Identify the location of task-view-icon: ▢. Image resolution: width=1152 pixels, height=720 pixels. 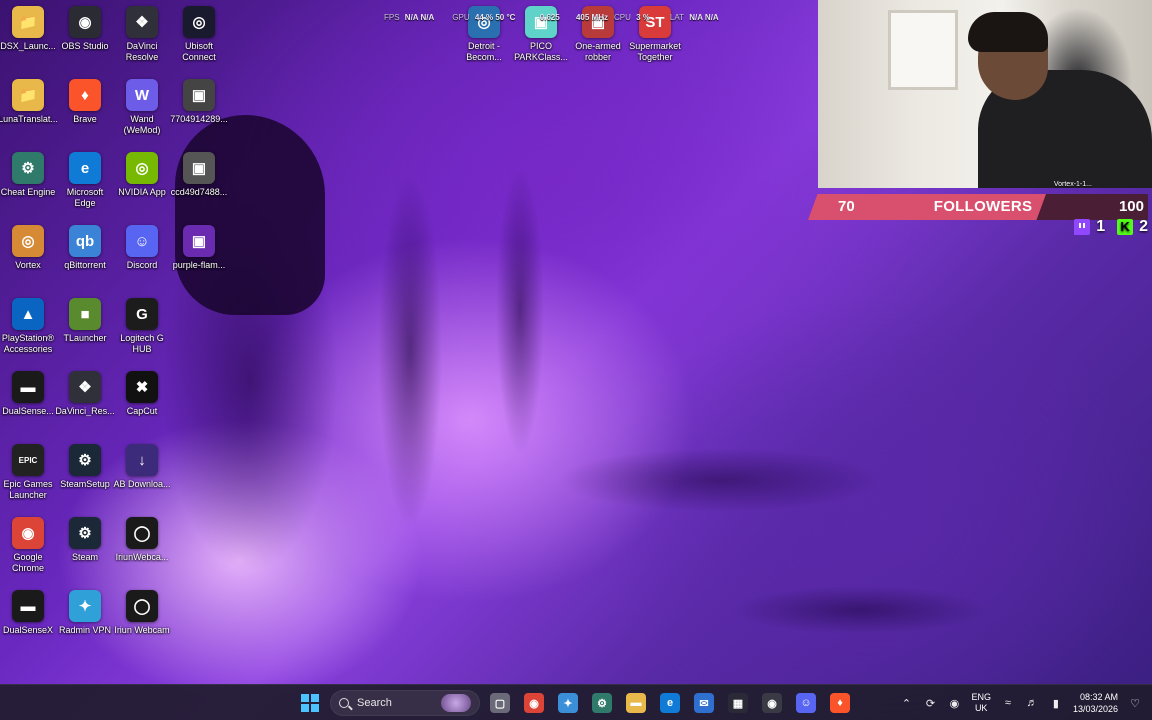
(500, 703).